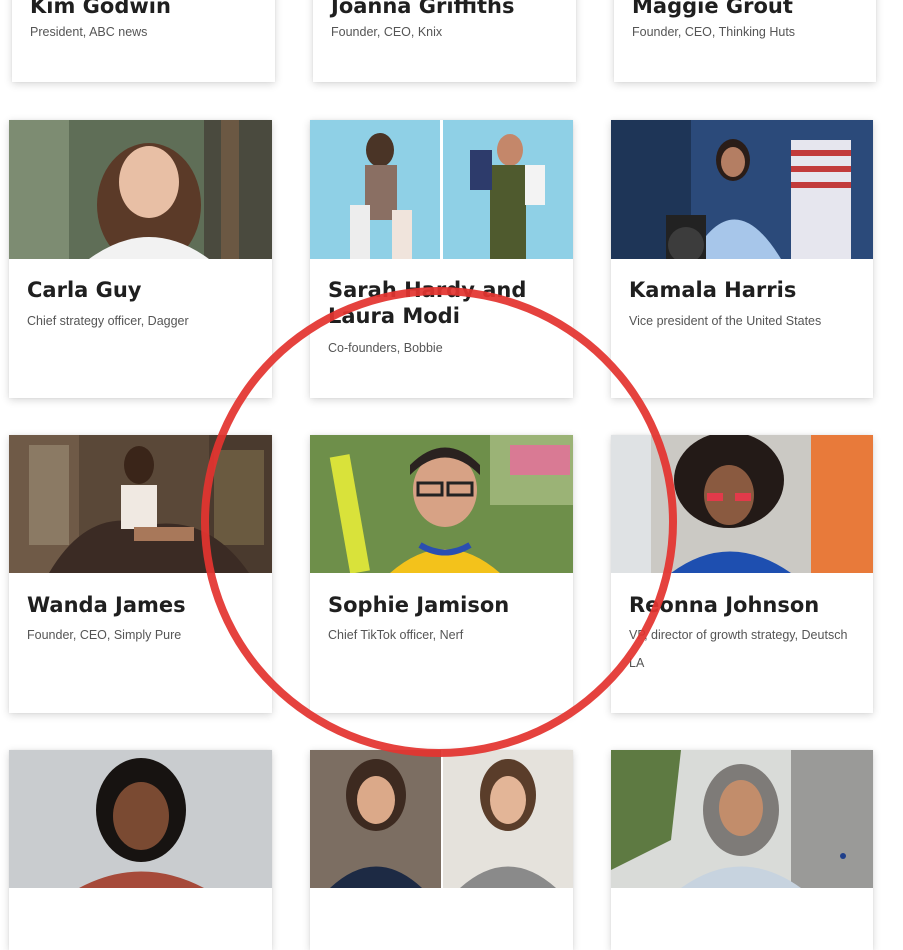 This screenshot has height=950, width=903. I want to click on profile-card: Maggie Grout Founder, CEO, Thinking Huts, so click(745, 41).